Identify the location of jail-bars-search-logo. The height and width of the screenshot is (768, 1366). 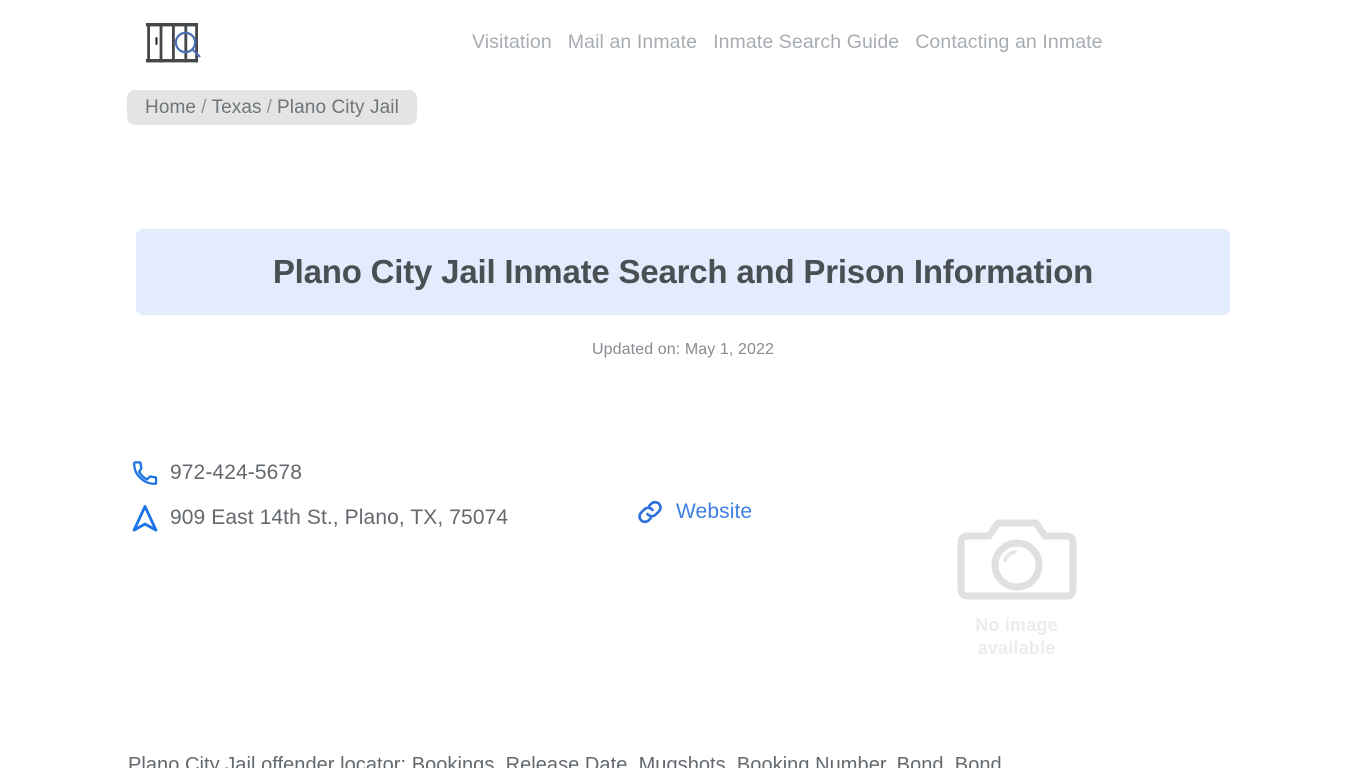
(176, 43).